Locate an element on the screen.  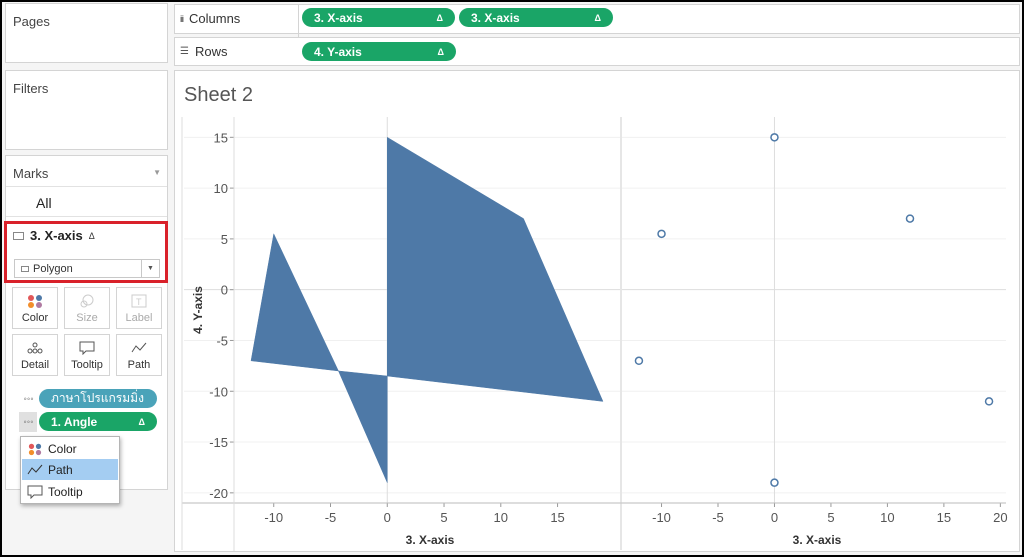
size-button: Size is located at coordinates (87, 308).